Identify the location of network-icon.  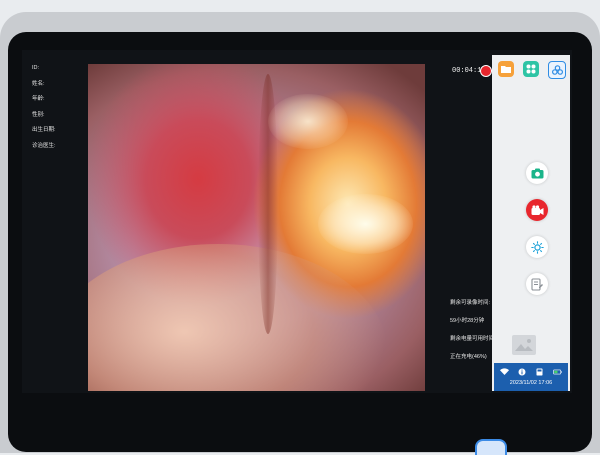
(557, 70).